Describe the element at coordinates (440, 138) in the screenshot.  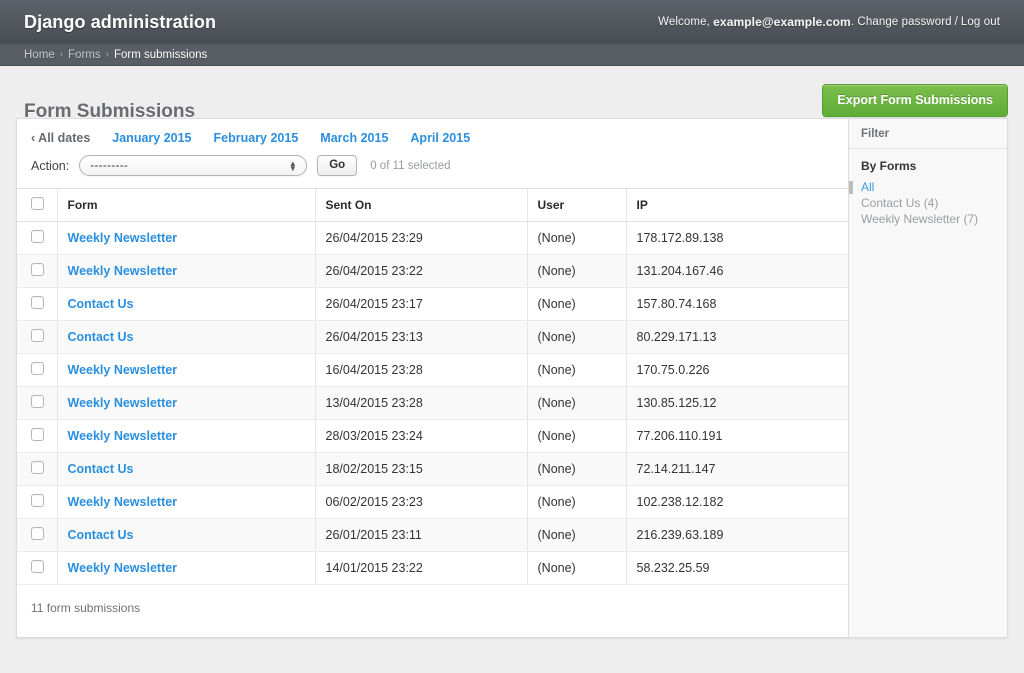
I see `date-filter-month-april: April 2015` at that location.